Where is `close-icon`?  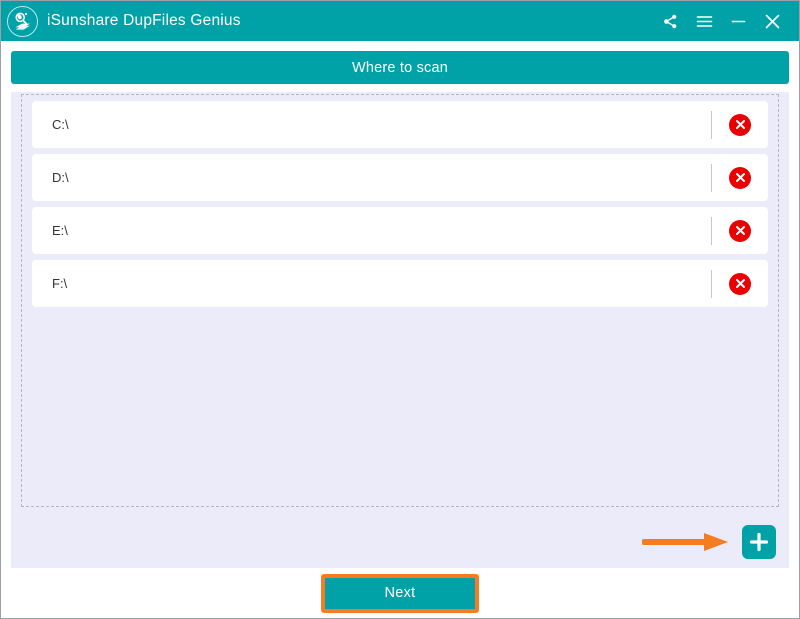 close-icon is located at coordinates (772, 21).